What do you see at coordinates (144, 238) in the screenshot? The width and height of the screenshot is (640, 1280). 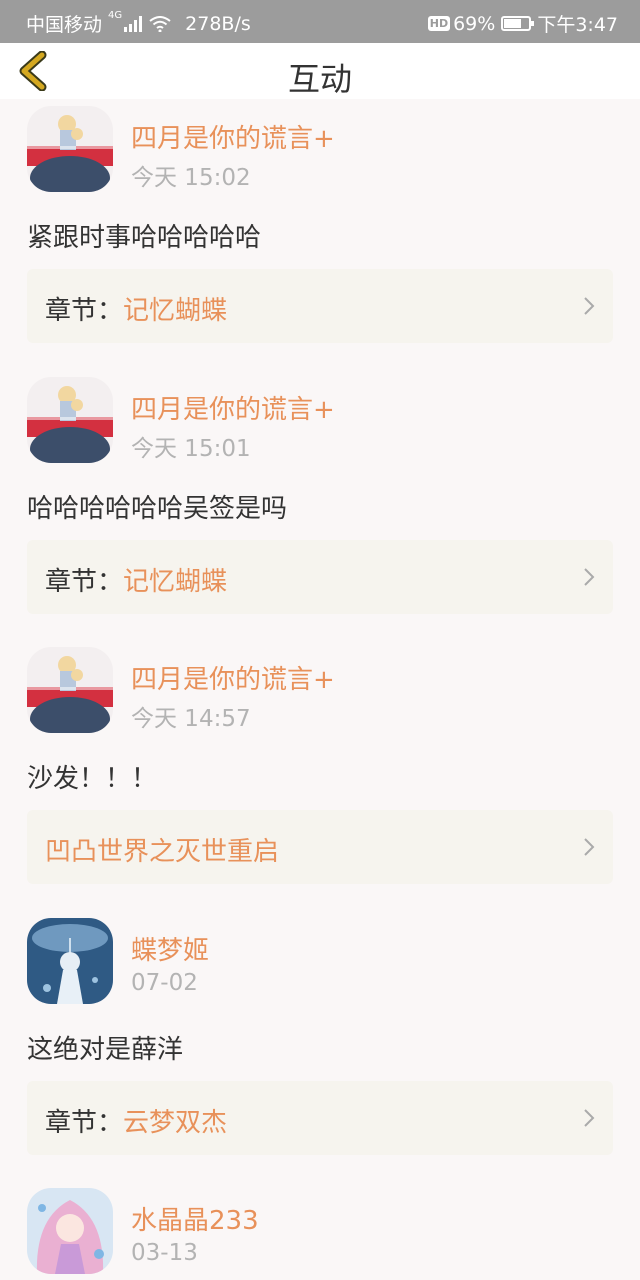 I see `comment-text: 紧跟时事哈哈哈哈哈` at bounding box center [144, 238].